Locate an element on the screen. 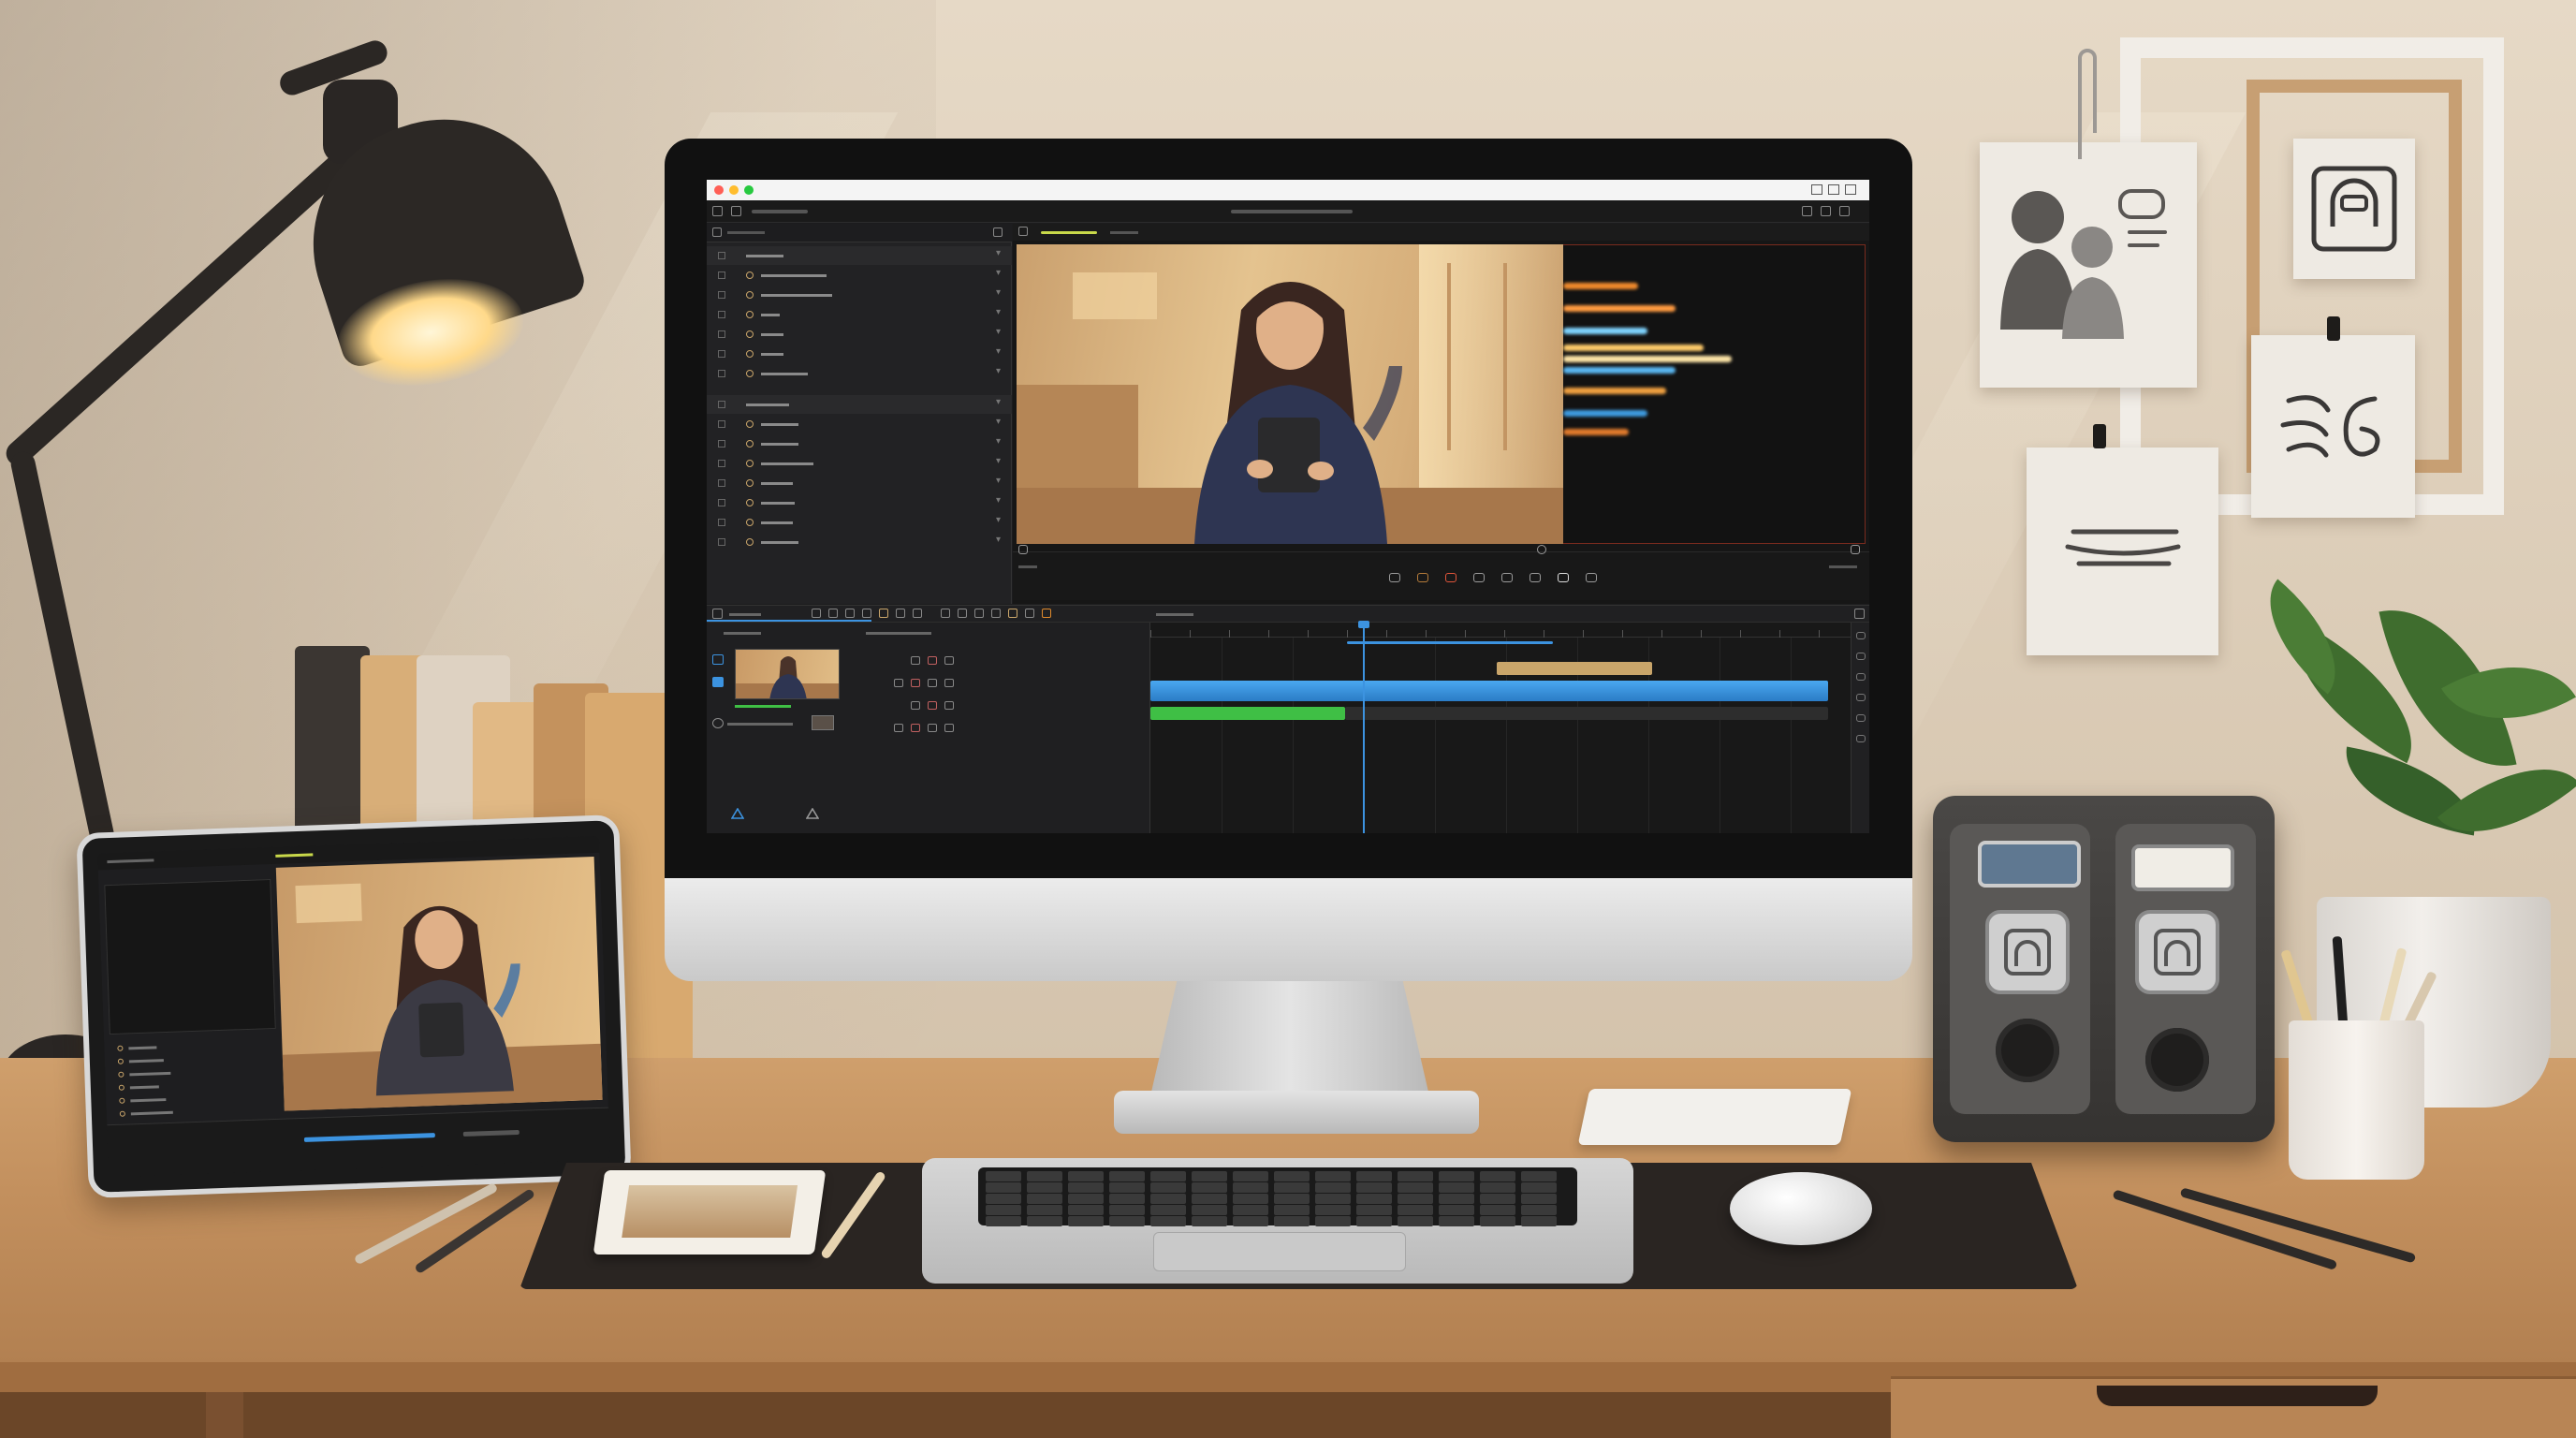  record-icon is located at coordinates (1450, 577).